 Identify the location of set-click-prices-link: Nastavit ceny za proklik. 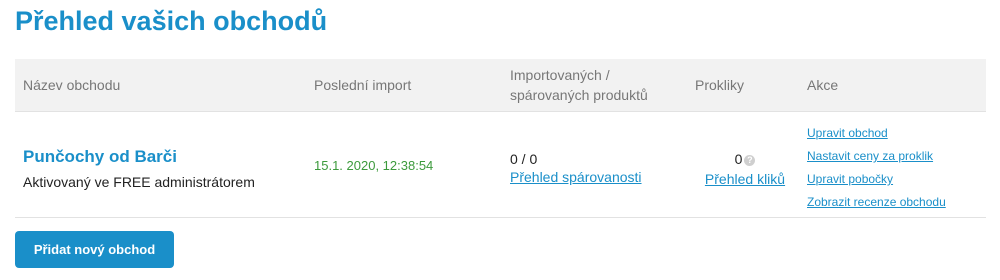
(876, 156).